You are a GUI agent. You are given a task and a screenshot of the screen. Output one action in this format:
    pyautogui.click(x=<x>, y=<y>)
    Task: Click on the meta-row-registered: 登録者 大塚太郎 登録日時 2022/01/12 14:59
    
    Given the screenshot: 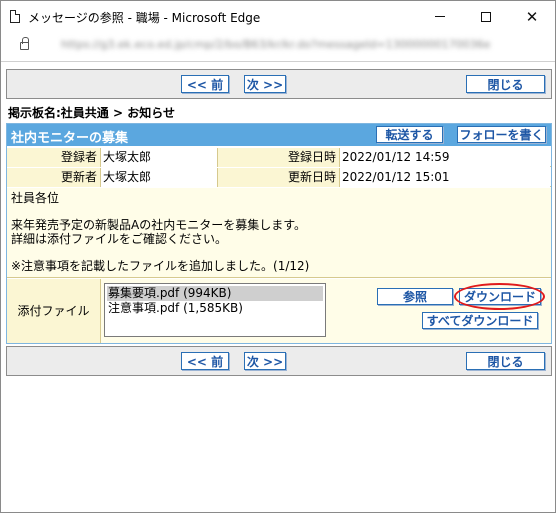 What is the action you would take?
    pyautogui.click(x=279, y=157)
    